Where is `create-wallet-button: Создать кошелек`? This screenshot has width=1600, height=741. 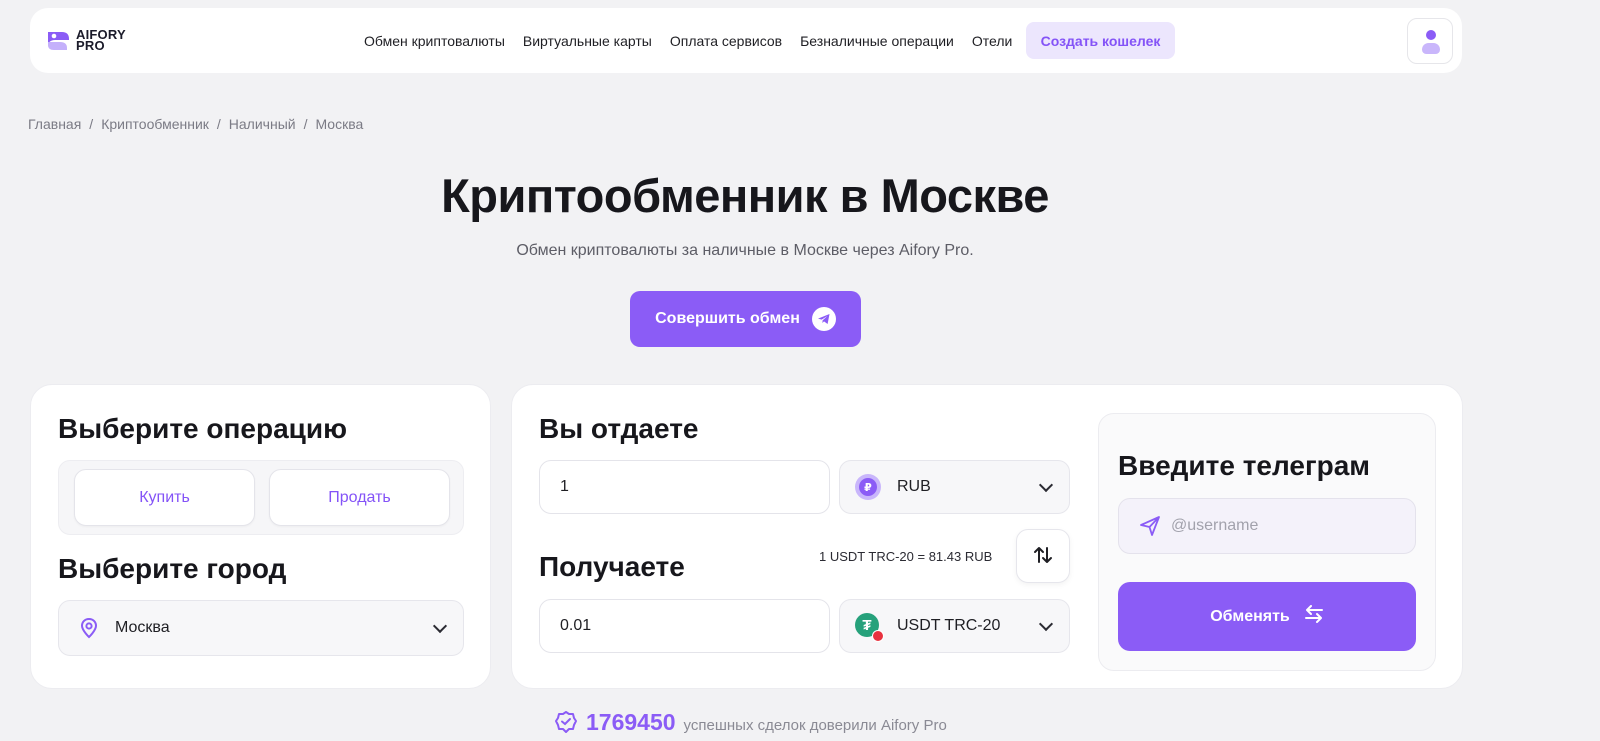 create-wallet-button: Создать кошелек is located at coordinates (1100, 40).